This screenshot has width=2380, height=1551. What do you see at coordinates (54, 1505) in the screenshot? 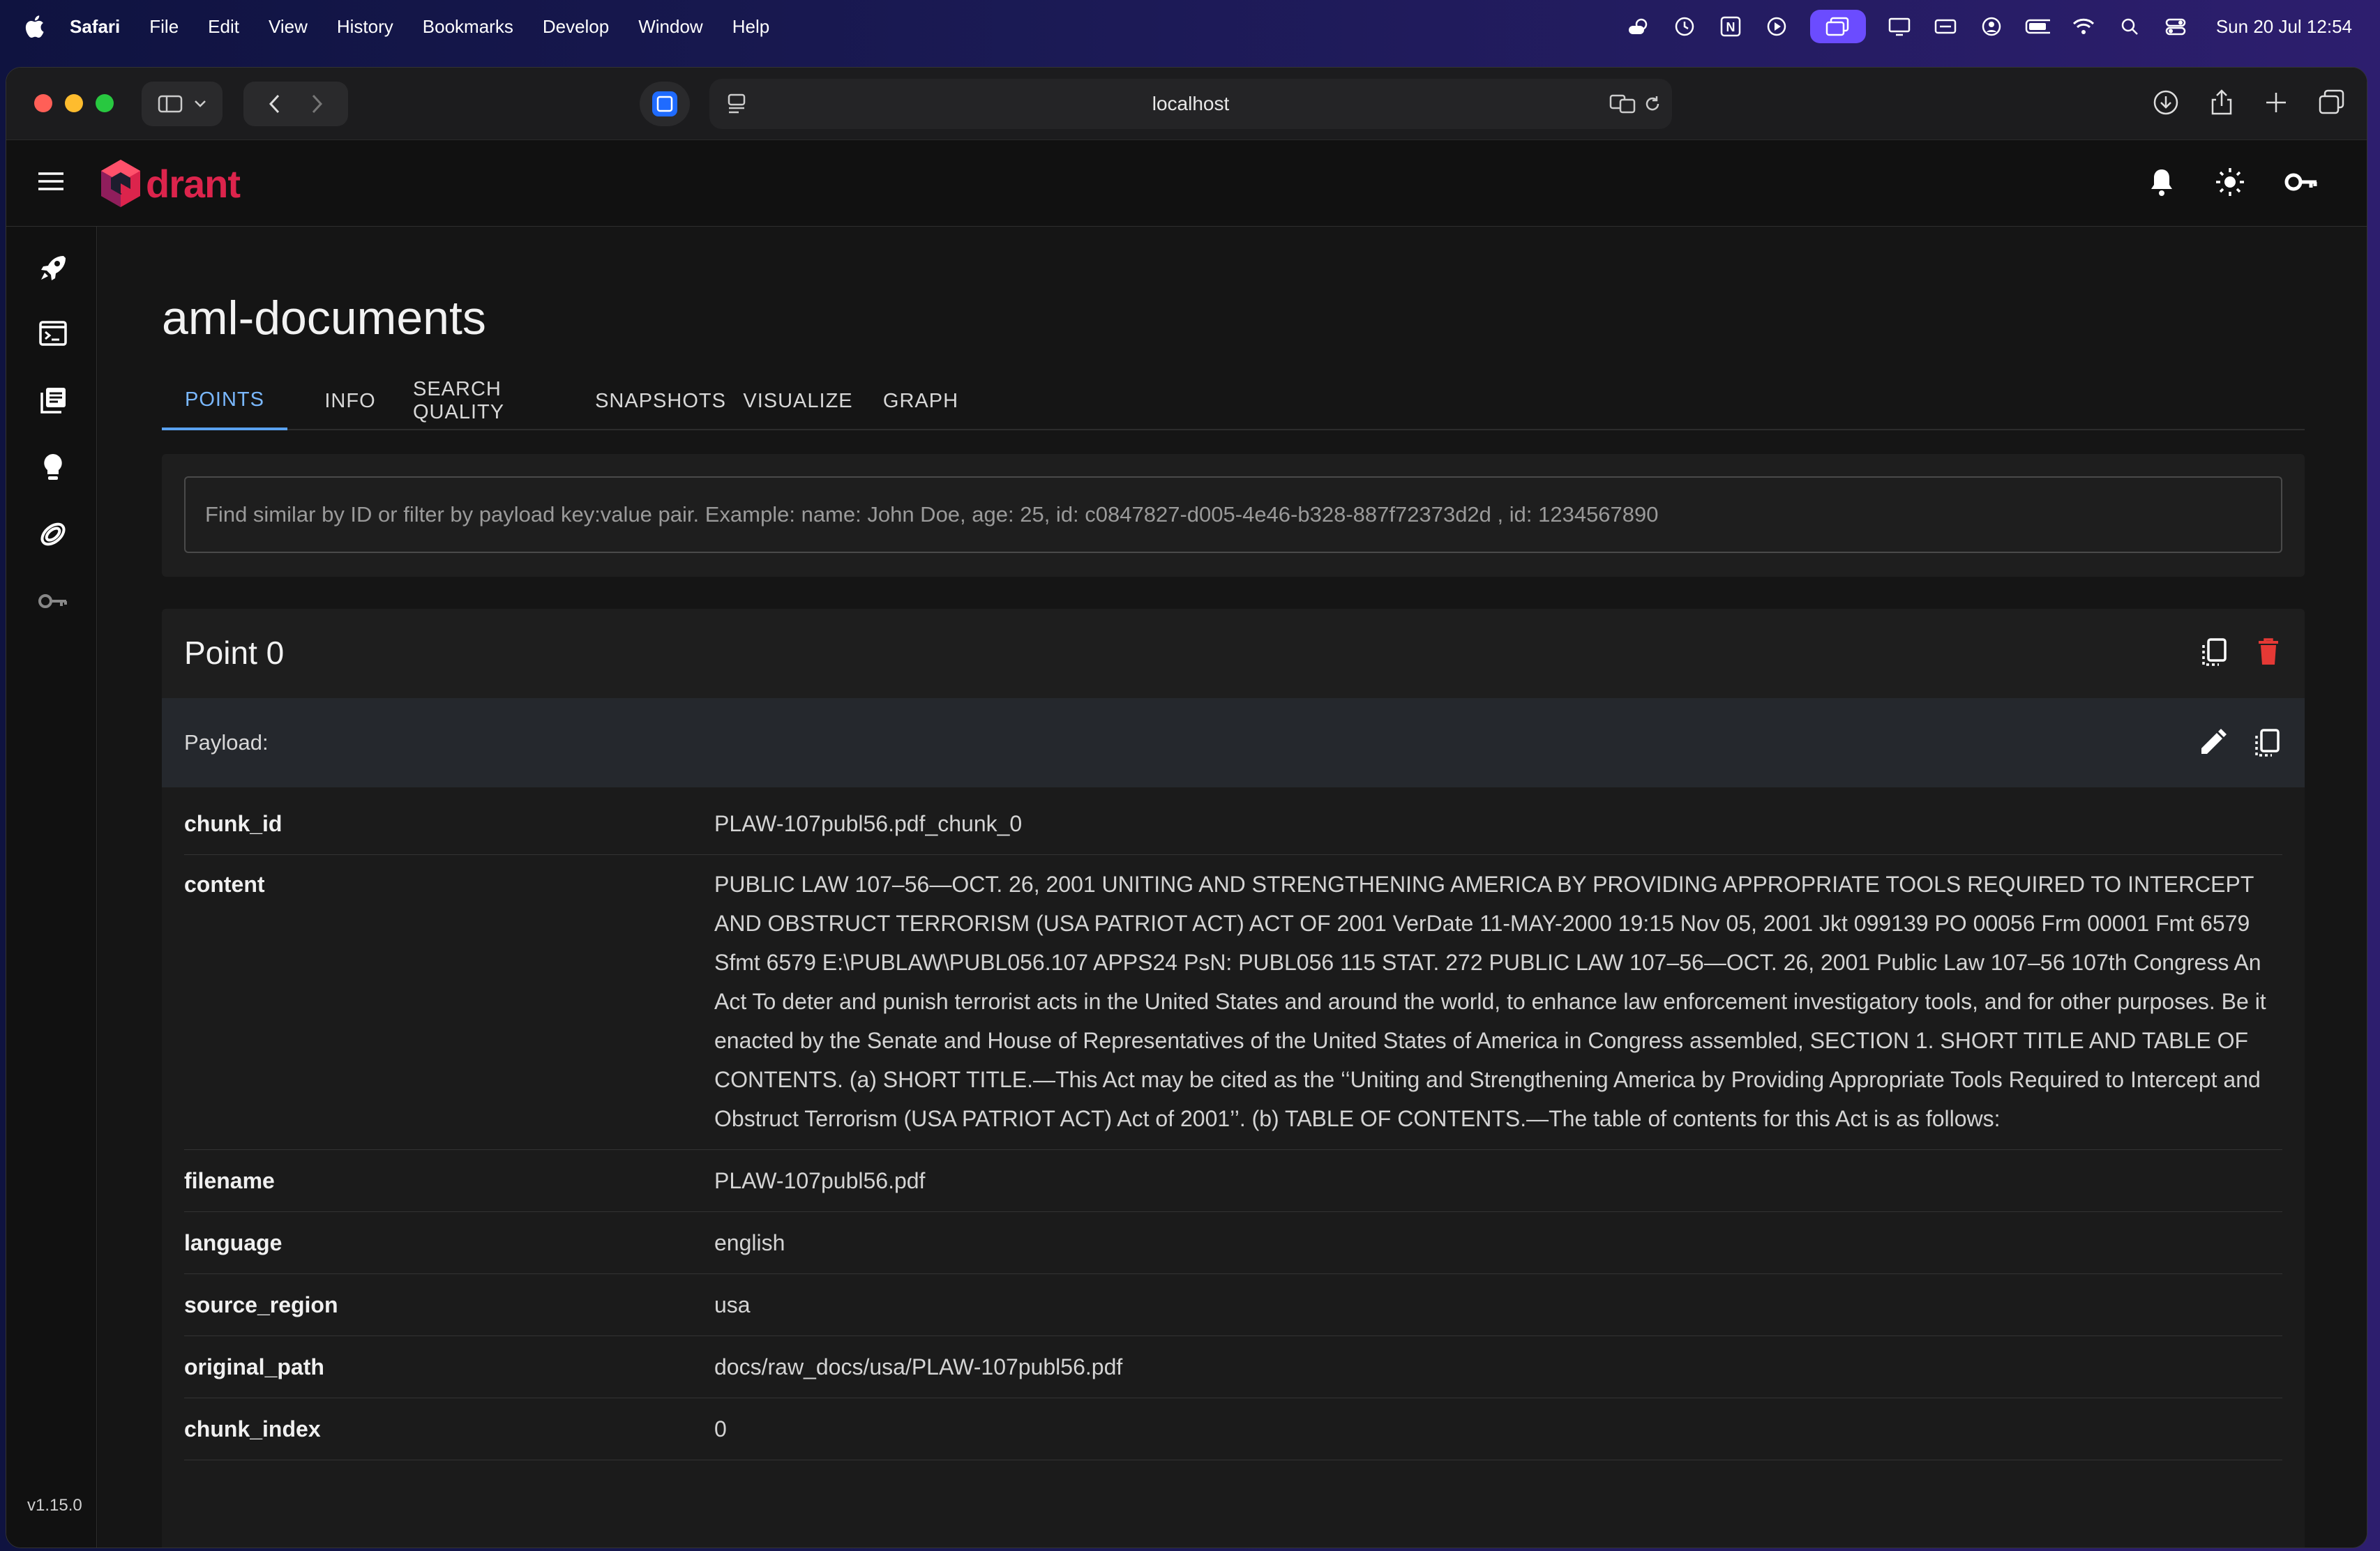
I see `app-version: v1.15.0` at bounding box center [54, 1505].